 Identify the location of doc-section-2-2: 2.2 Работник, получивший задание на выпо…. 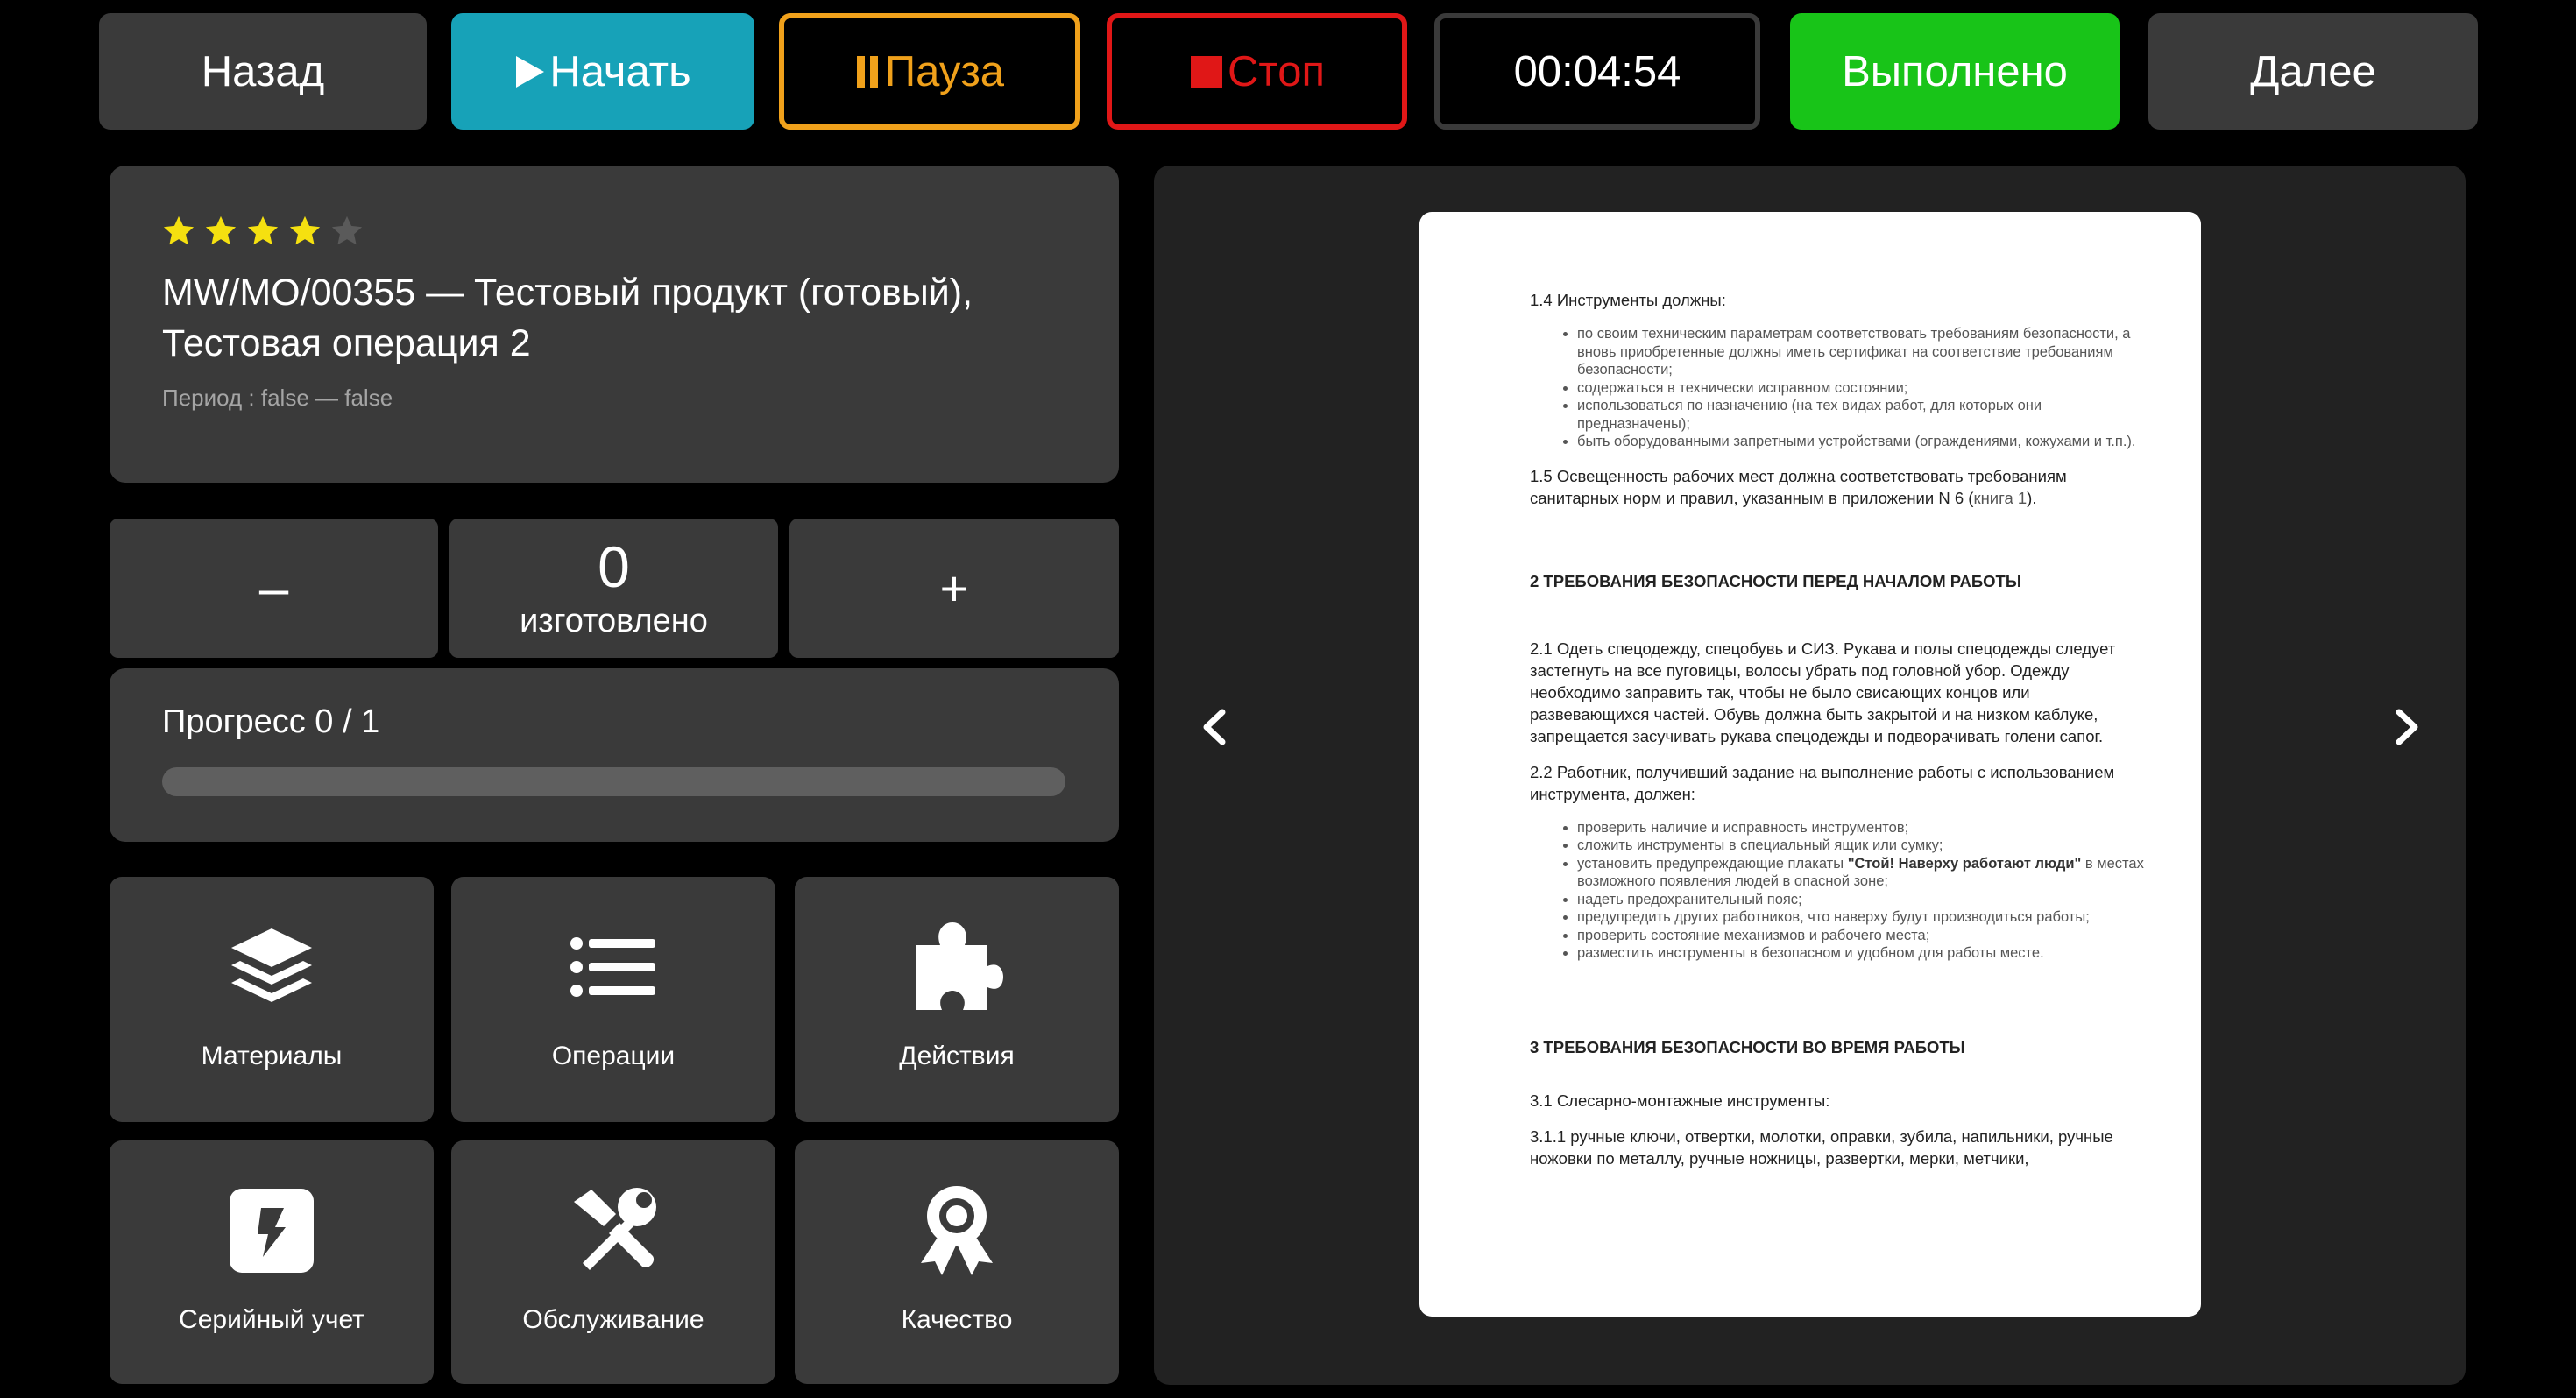
(1822, 782).